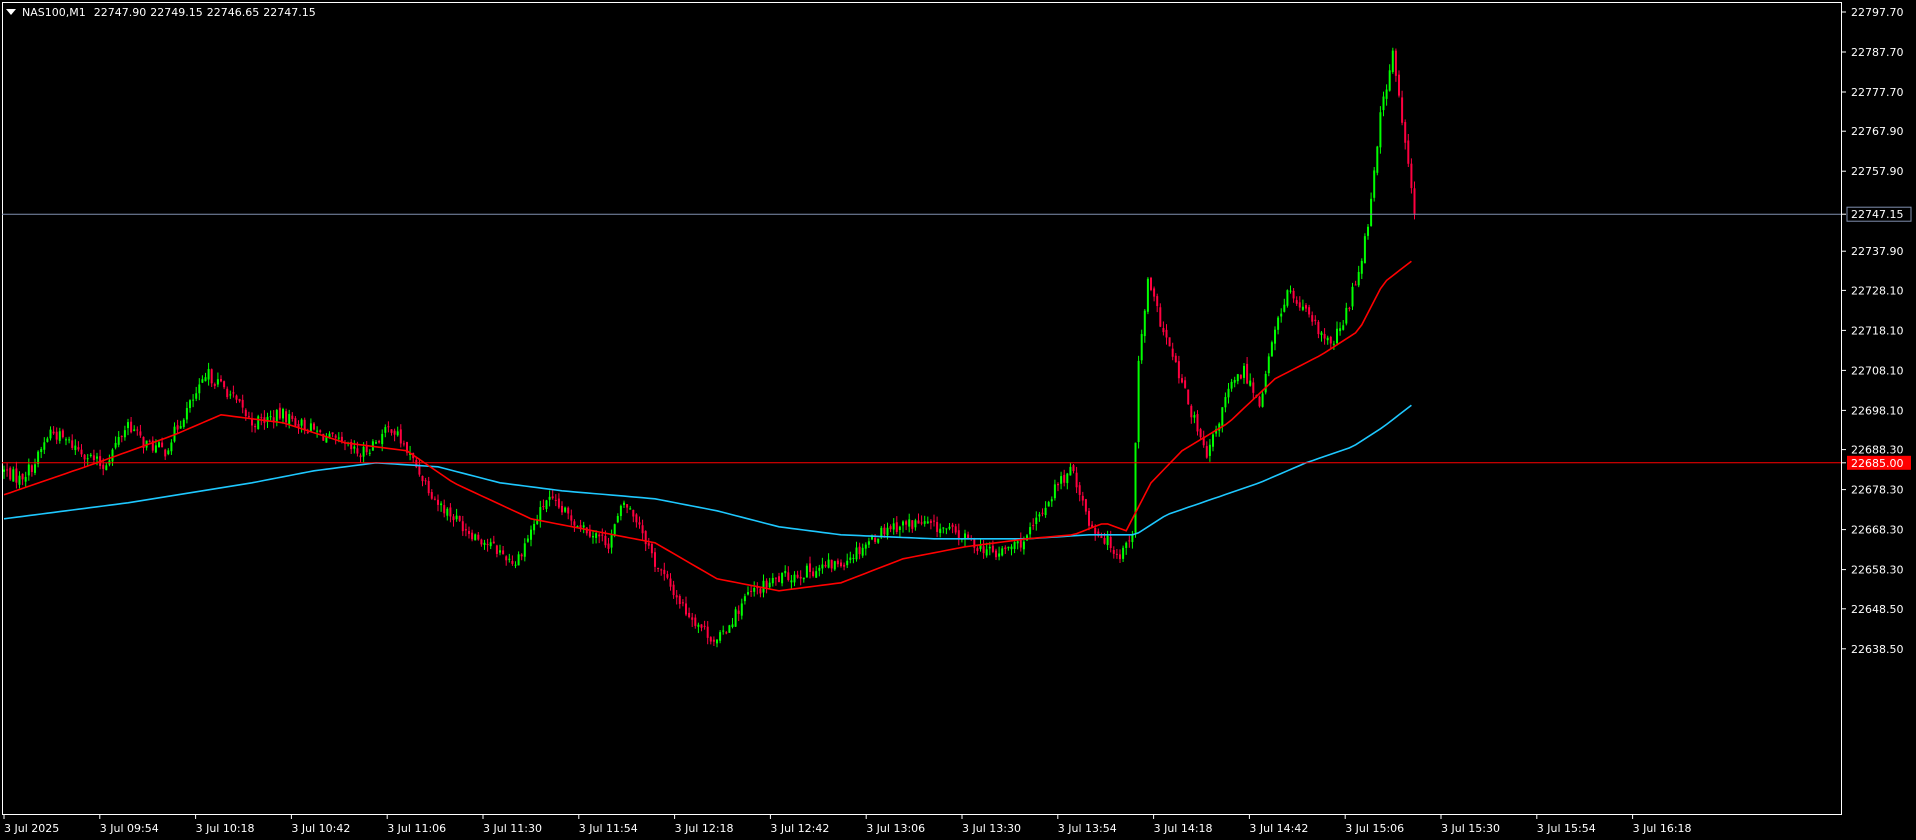  What do you see at coordinates (289, 12) in the screenshot?
I see `close-price: 22747.15` at bounding box center [289, 12].